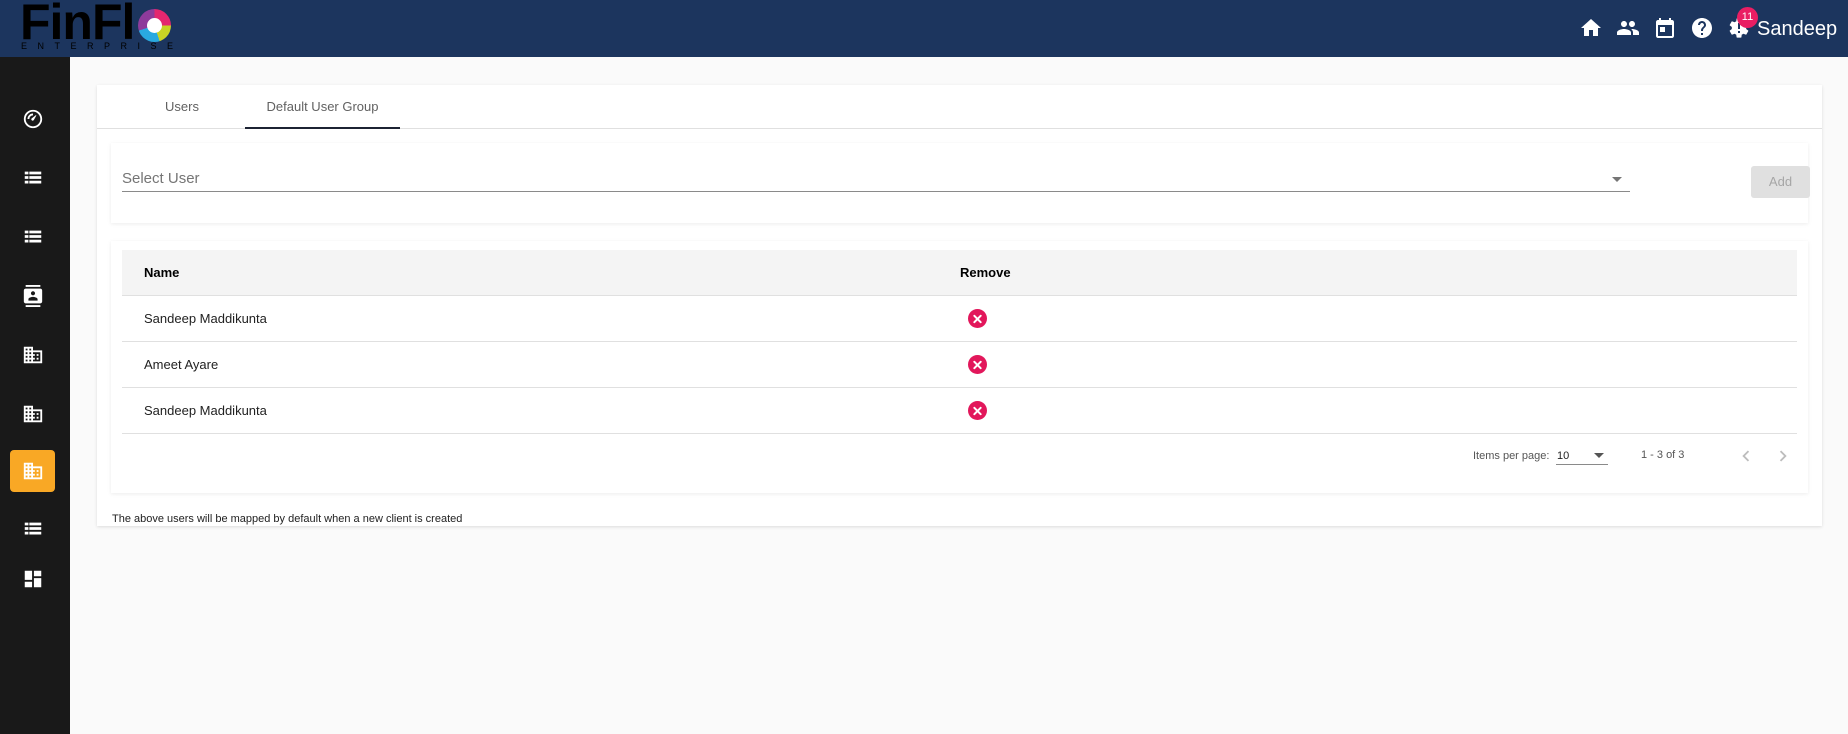 The image size is (1848, 734). Describe the element at coordinates (1663, 455) in the screenshot. I see `page-range-label: 1 - 3 of 3` at that location.